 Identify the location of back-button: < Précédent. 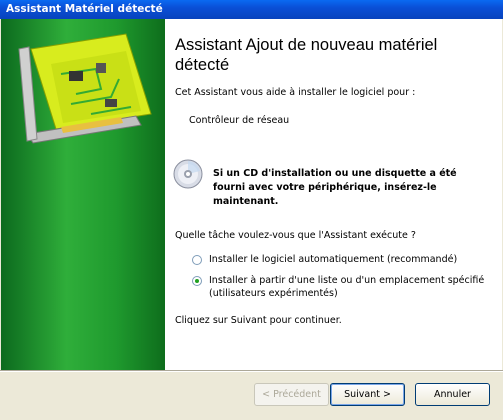
(291, 394).